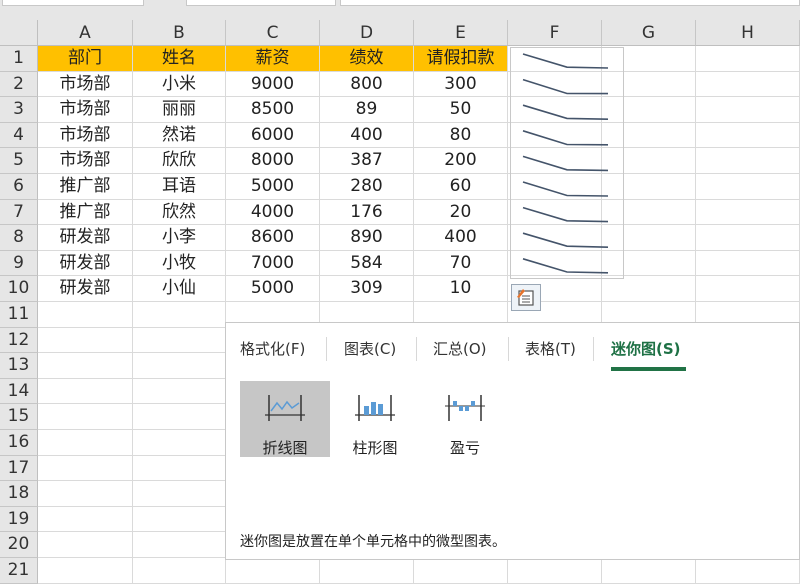 The image size is (800, 584). I want to click on column-header-G: G, so click(649, 33).